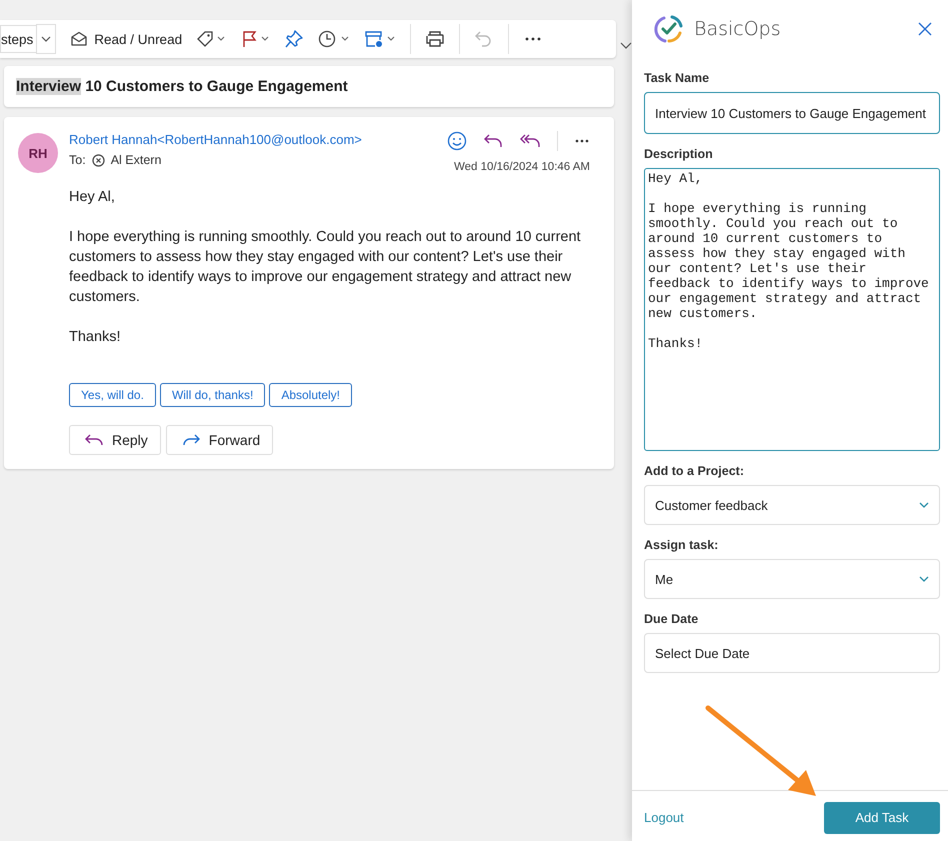 The width and height of the screenshot is (948, 841). What do you see at coordinates (672, 619) in the screenshot?
I see `field-label: Due Date` at bounding box center [672, 619].